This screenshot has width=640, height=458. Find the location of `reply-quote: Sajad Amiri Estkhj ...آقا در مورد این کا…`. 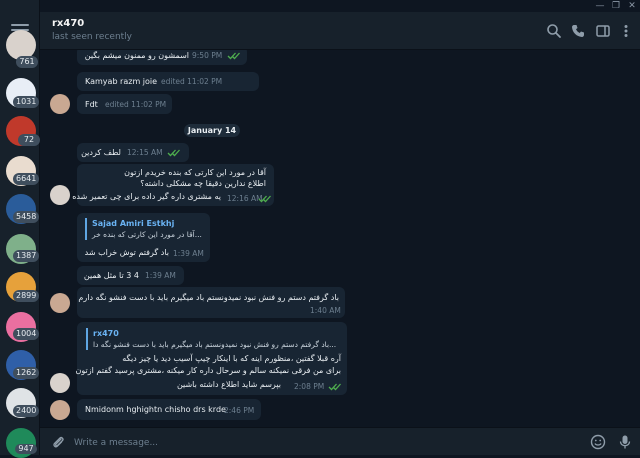

reply-quote: Sajad Amiri Estkhj ...آقا در مورد این کا… is located at coordinates (143, 229).